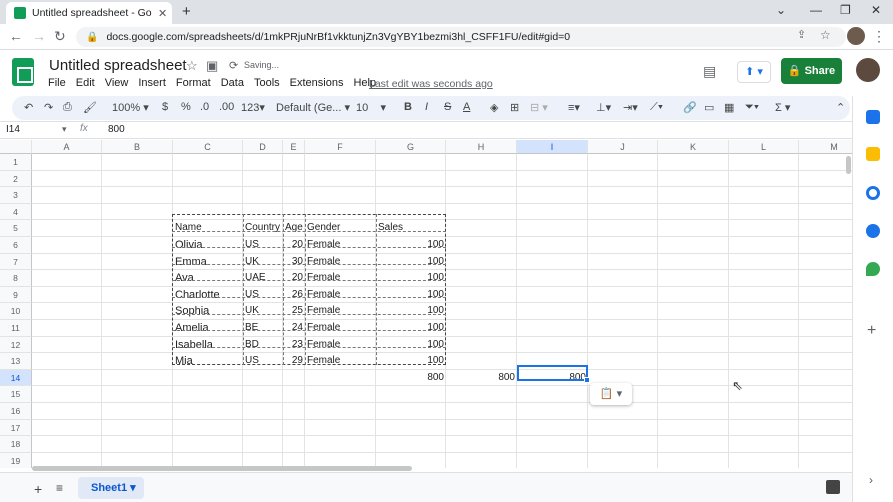 The width and height of the screenshot is (893, 502). I want to click on row-header-19: 19, so click(16, 460).